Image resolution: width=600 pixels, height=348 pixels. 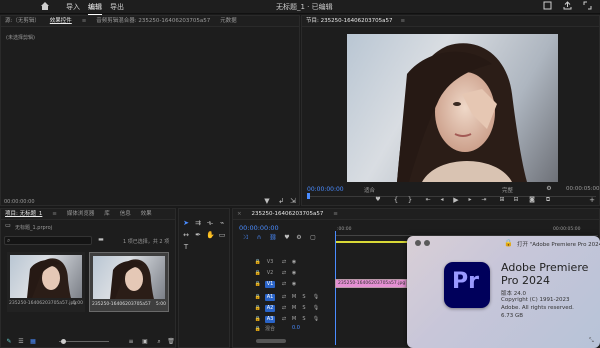 What do you see at coordinates (198, 223) in the screenshot?
I see `track-select-icon: ⇉` at bounding box center [198, 223].